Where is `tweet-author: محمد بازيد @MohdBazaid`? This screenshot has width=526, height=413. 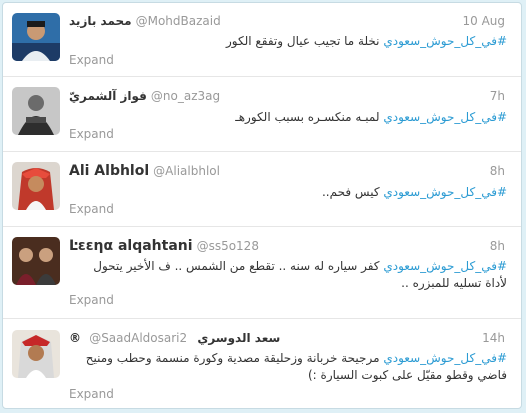 tweet-author: محمد بازيد @MohdBazaid is located at coordinates (145, 21).